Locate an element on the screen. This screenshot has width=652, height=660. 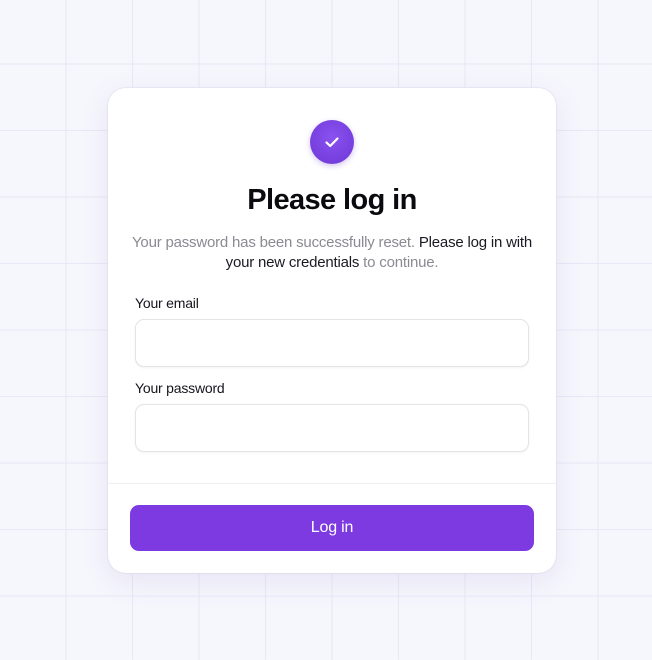
login-button: Log in is located at coordinates (332, 528).